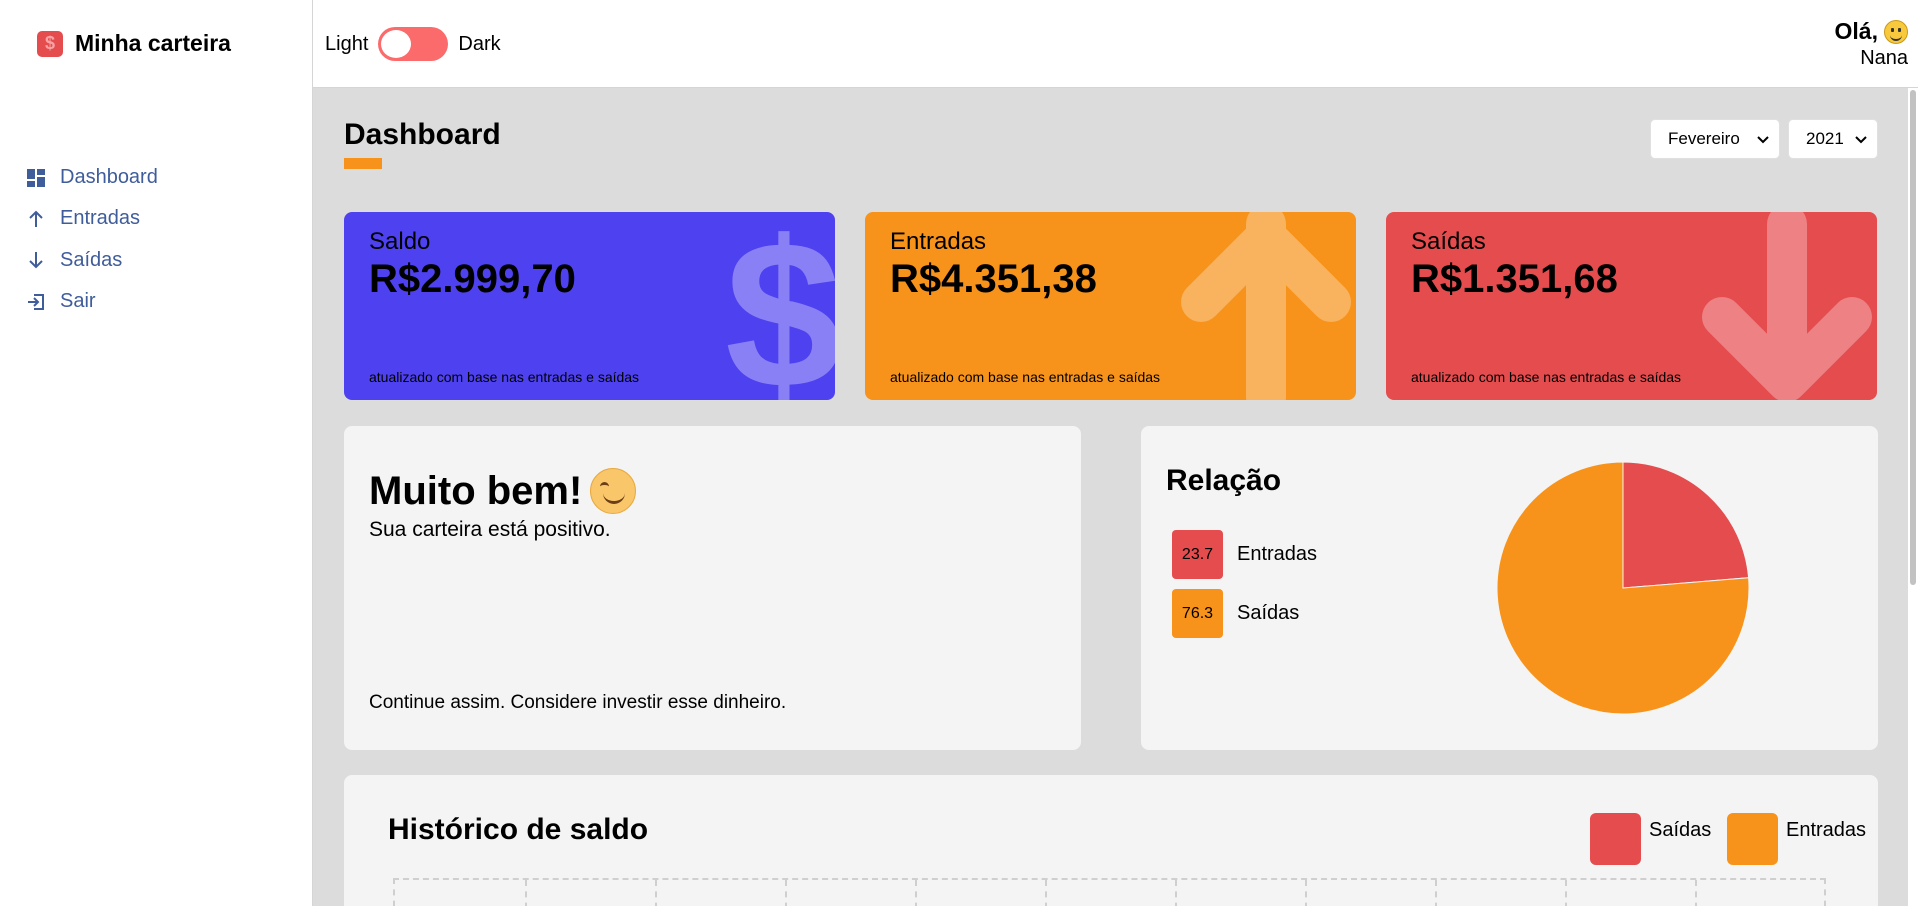 This screenshot has width=1918, height=906. I want to click on history-legend-item: Entradas, so click(1796, 839).